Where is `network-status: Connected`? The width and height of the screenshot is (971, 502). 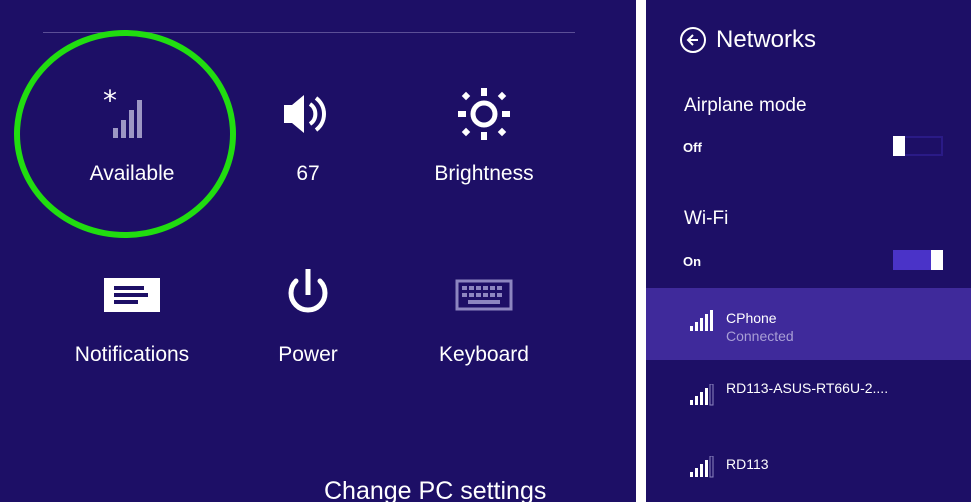 network-status: Connected is located at coordinates (760, 336).